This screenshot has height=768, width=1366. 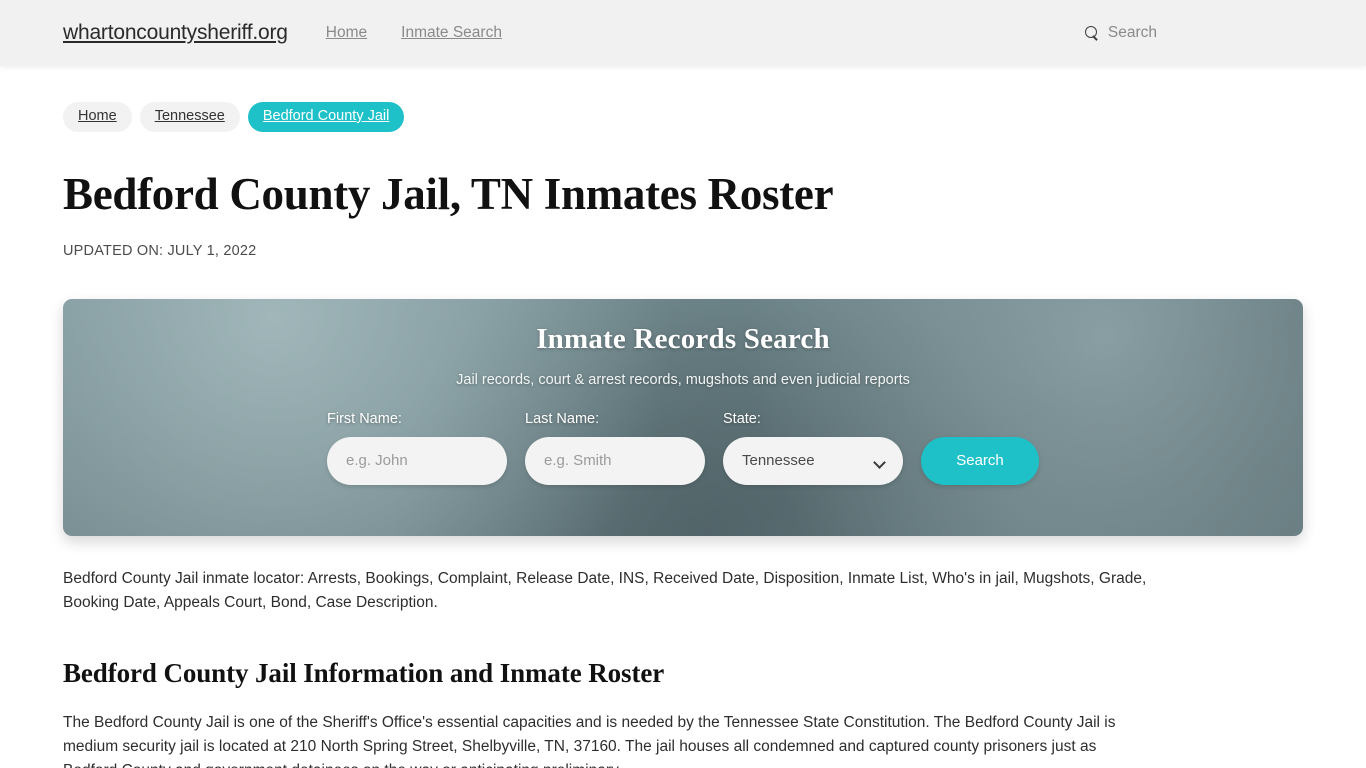 What do you see at coordinates (417, 460) in the screenshot?
I see `first-name-input` at bounding box center [417, 460].